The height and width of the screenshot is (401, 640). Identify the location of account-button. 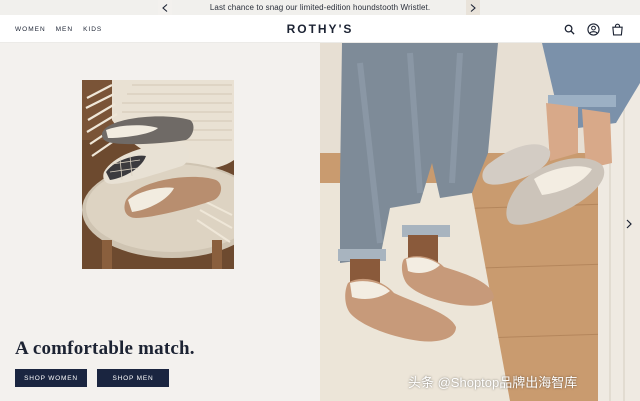
(593, 29).